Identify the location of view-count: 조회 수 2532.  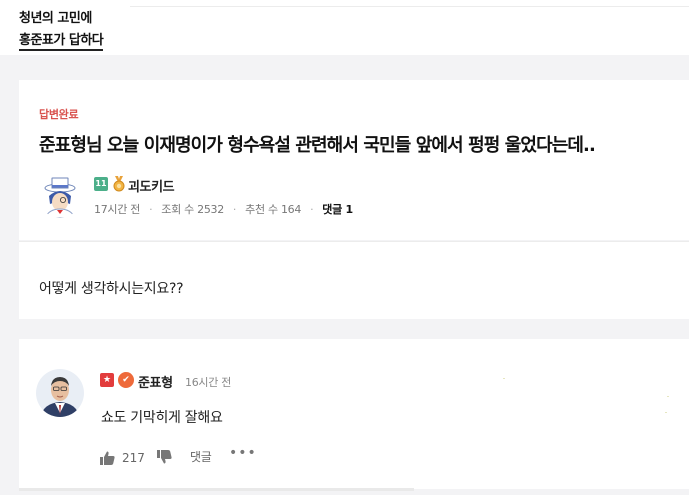
(192, 209).